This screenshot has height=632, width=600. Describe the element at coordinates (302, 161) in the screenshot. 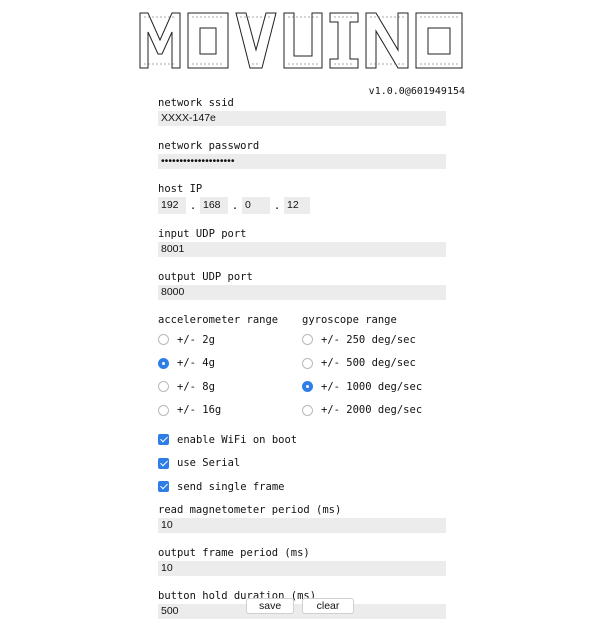

I see `network-password-input: ••••••••••••••••••••` at that location.